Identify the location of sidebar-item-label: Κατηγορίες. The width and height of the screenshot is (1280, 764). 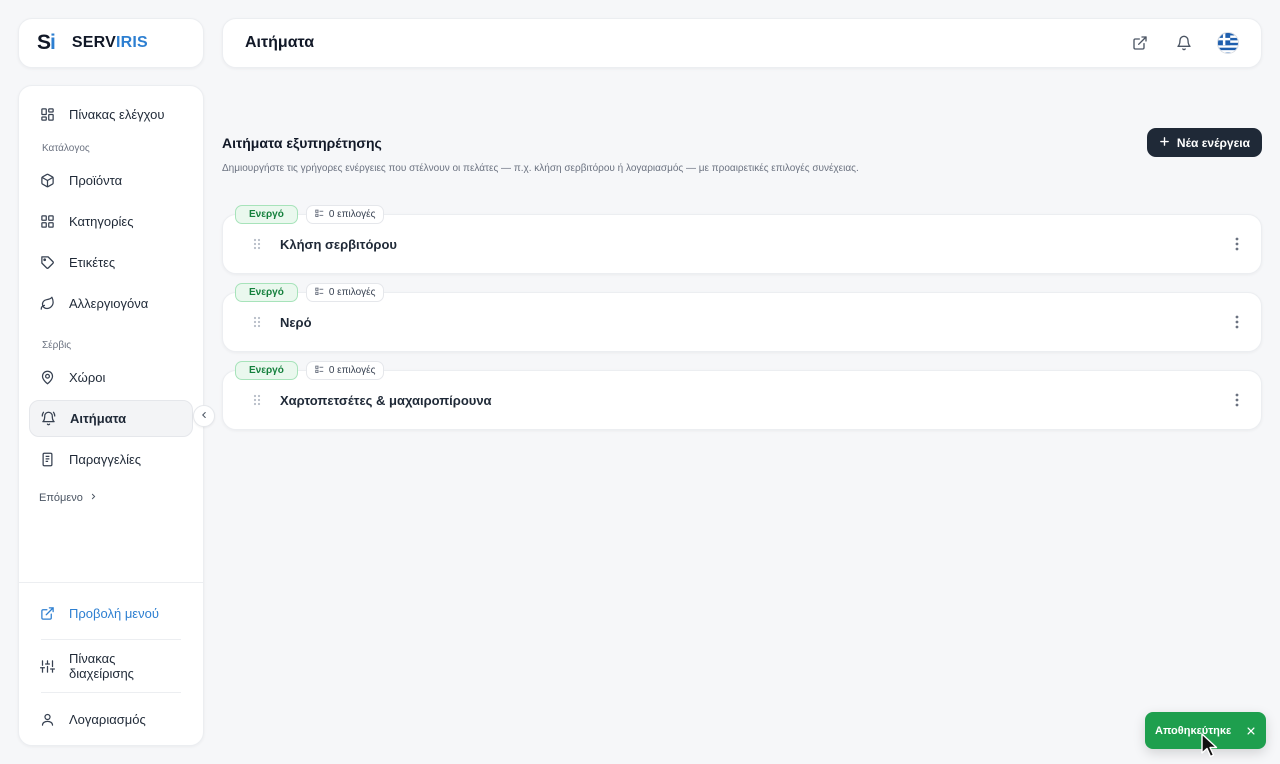
(101, 221).